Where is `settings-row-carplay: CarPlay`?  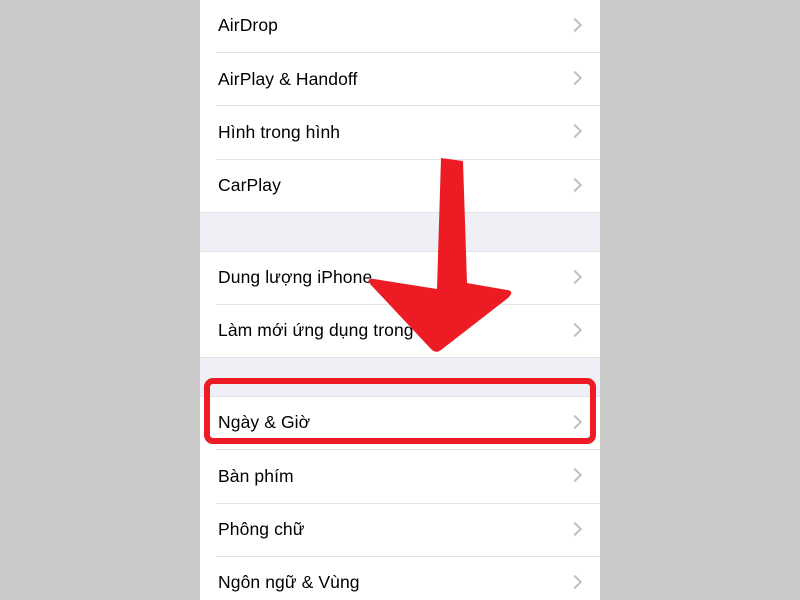
settings-row-carplay: CarPlay is located at coordinates (400, 185).